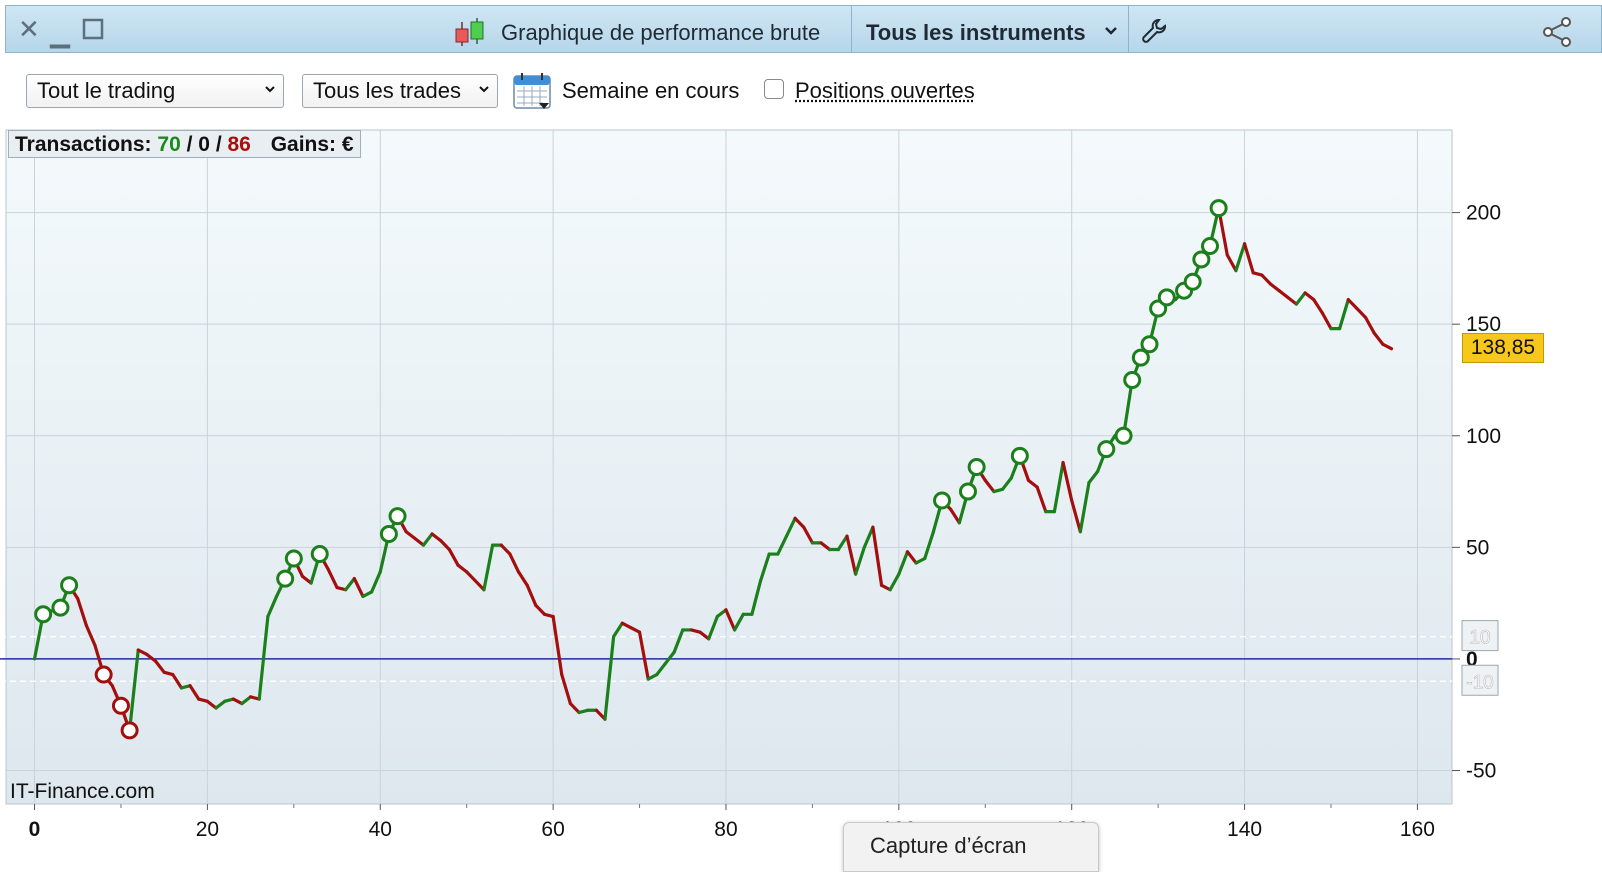 This screenshot has width=1602, height=872. I want to click on y-tick-label: 100, so click(1483, 436).